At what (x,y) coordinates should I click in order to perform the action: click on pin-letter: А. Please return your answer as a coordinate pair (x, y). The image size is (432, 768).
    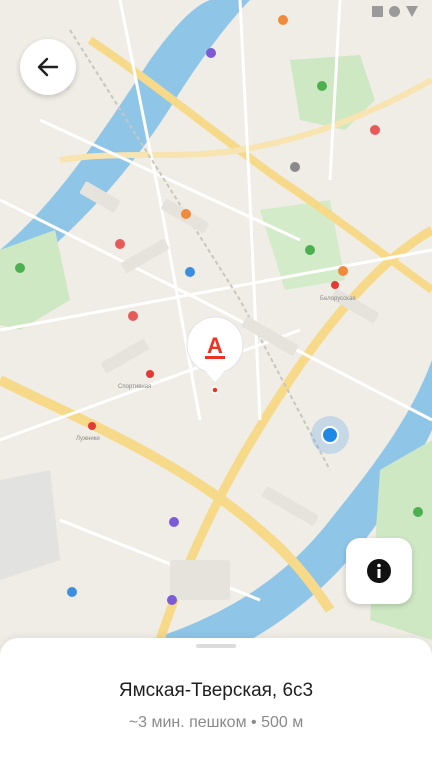
    Looking at the image, I should click on (215, 345).